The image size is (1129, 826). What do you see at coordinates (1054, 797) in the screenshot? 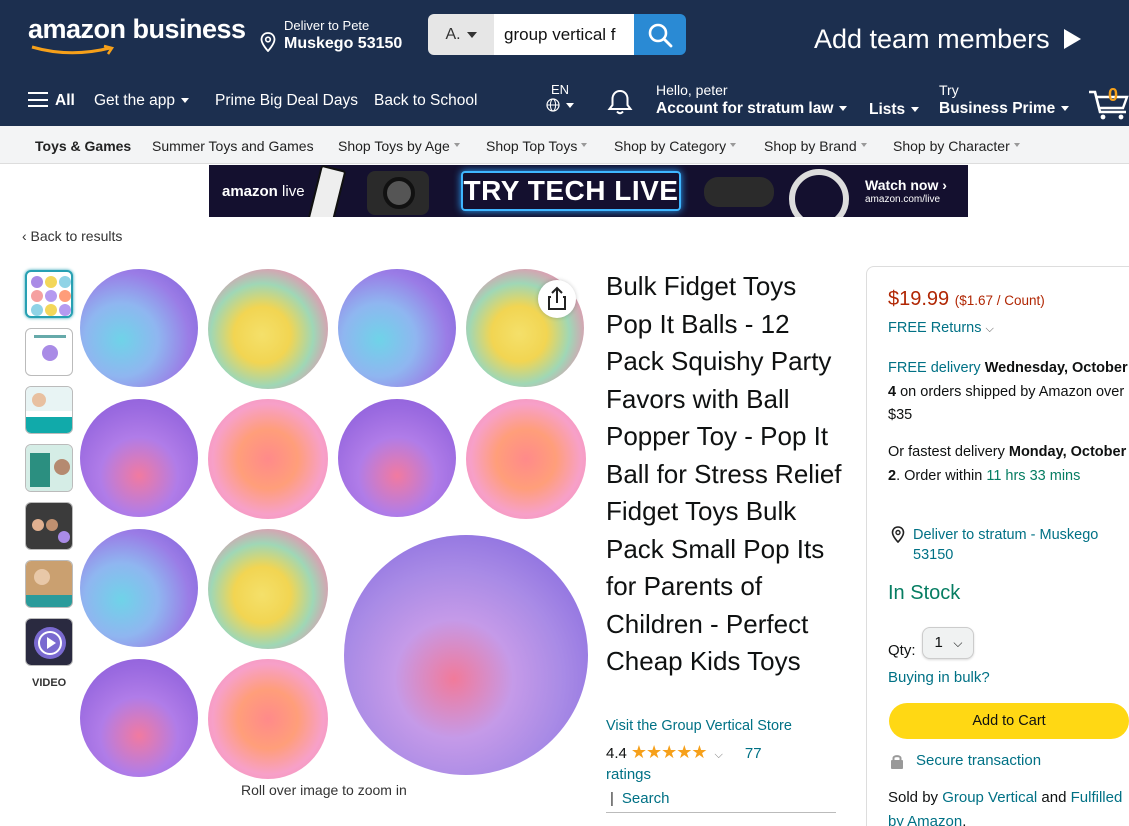
I see `sold-mid: and` at bounding box center [1054, 797].